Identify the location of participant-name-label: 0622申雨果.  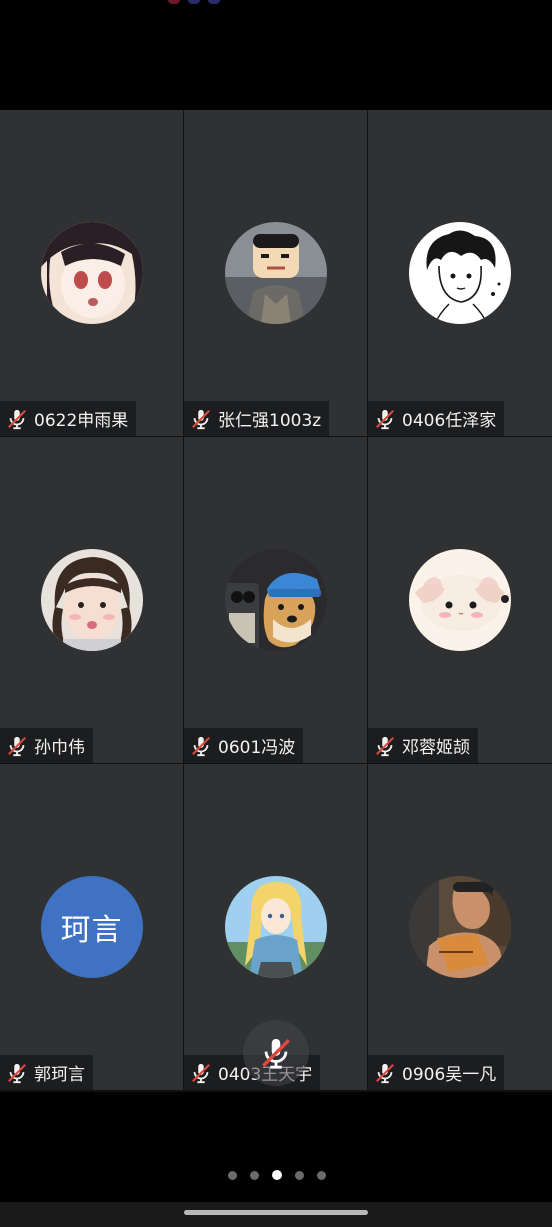
(68, 418).